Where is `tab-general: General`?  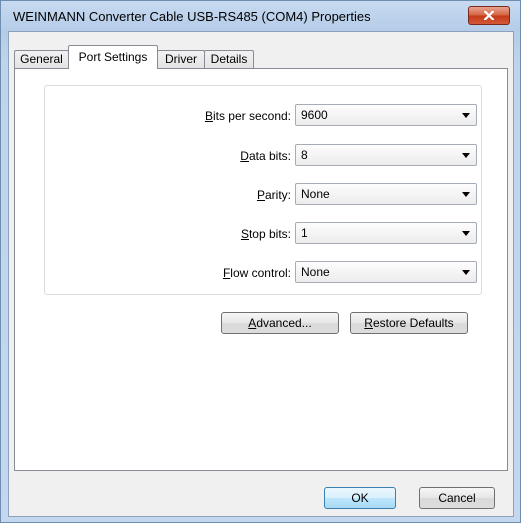
tab-general: General is located at coordinates (41, 59).